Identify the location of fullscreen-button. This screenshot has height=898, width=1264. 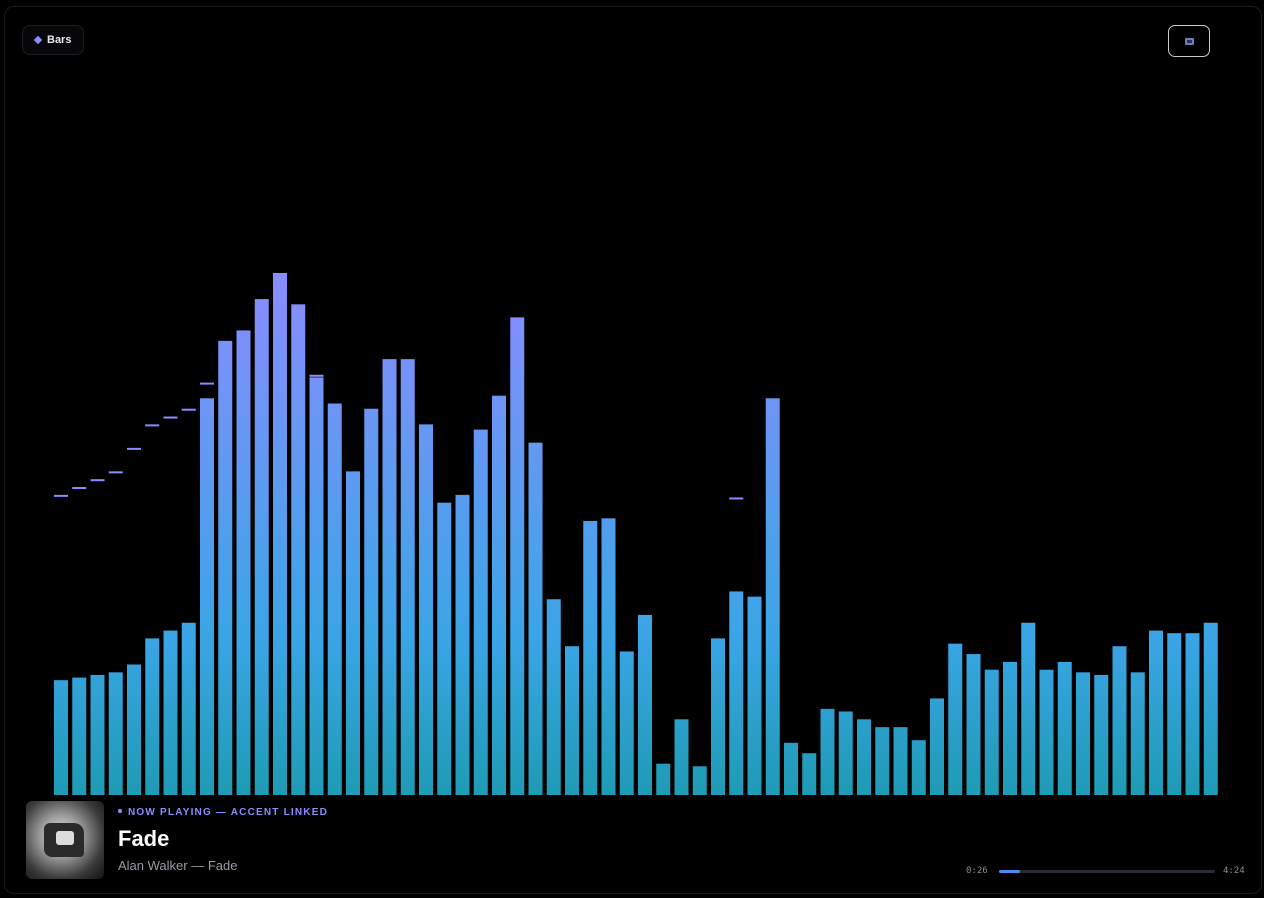
(1189, 41).